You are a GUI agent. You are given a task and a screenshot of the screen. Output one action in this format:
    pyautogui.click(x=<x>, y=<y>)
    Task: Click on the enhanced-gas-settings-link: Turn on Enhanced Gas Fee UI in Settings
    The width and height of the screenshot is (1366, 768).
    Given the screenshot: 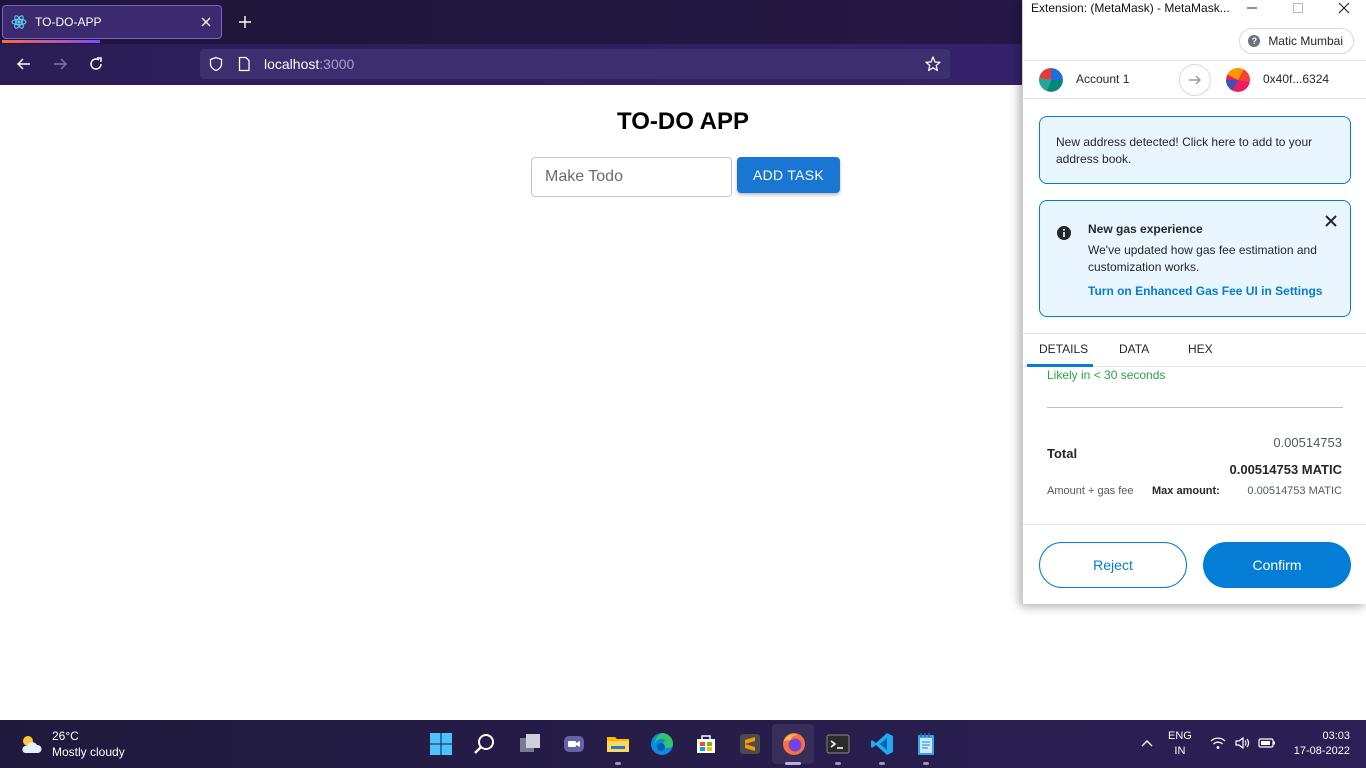 What is the action you would take?
    pyautogui.click(x=1205, y=291)
    